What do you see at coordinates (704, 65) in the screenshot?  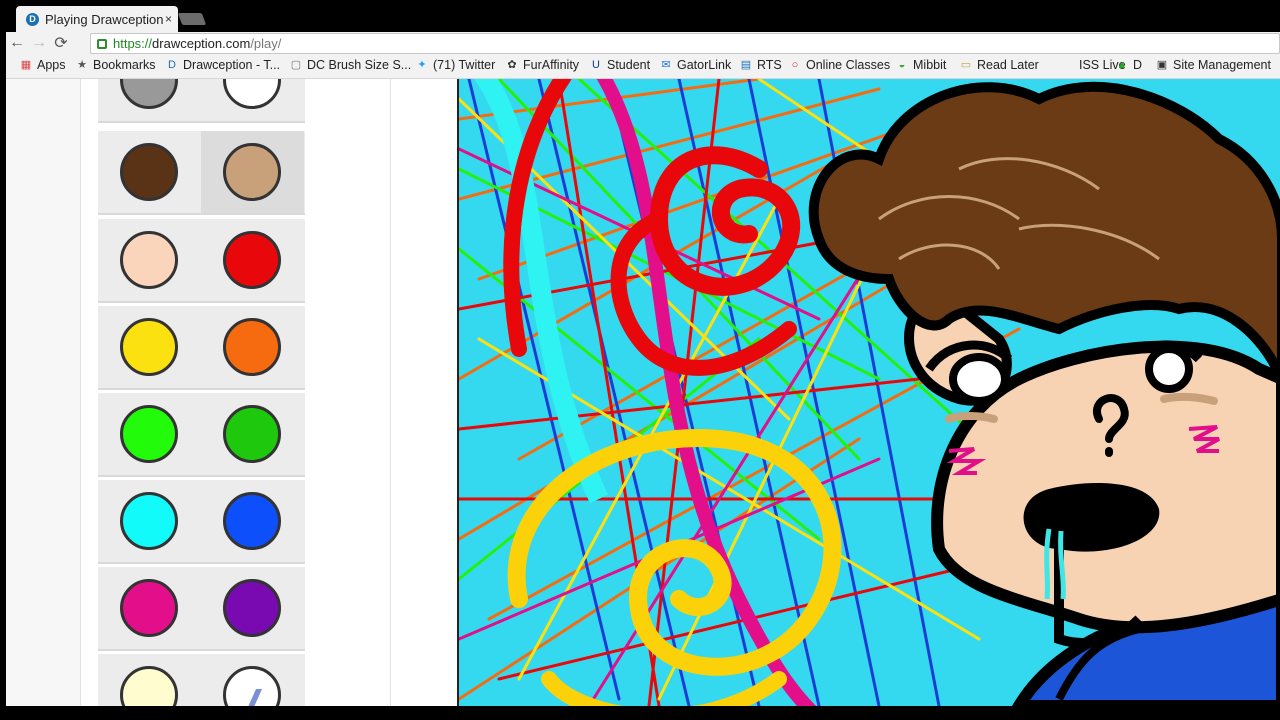 I see `bookmark-label: GatorLink` at bounding box center [704, 65].